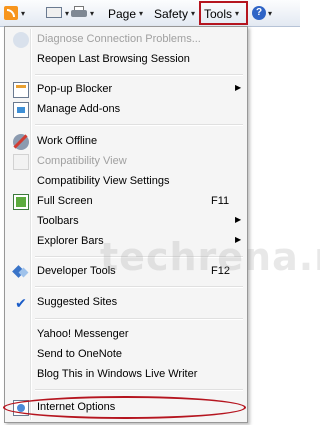 The height and width of the screenshot is (425, 320). What do you see at coordinates (126, 142) in the screenshot?
I see `menu-item-work-offline: Work Offline` at bounding box center [126, 142].